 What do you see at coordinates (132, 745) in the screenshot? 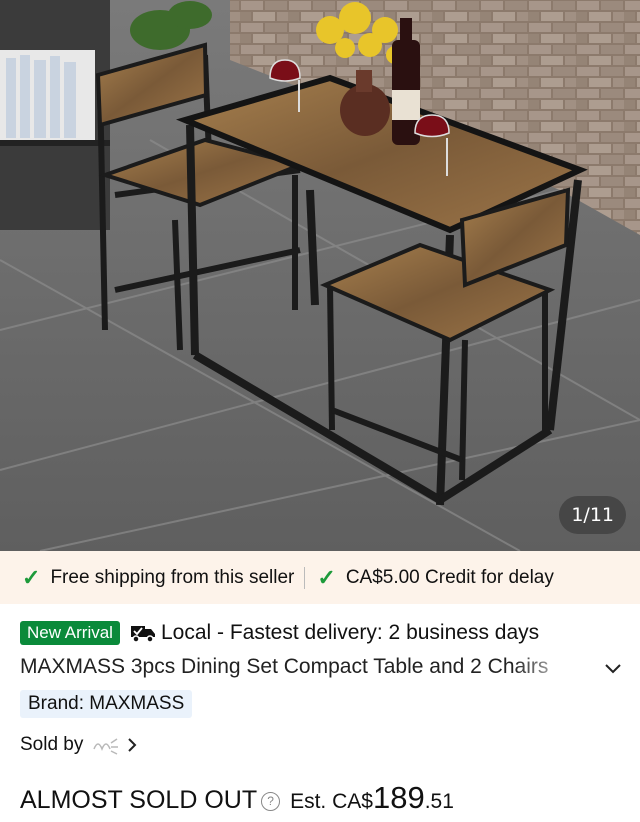
I see `chevron-right-icon` at bounding box center [132, 745].